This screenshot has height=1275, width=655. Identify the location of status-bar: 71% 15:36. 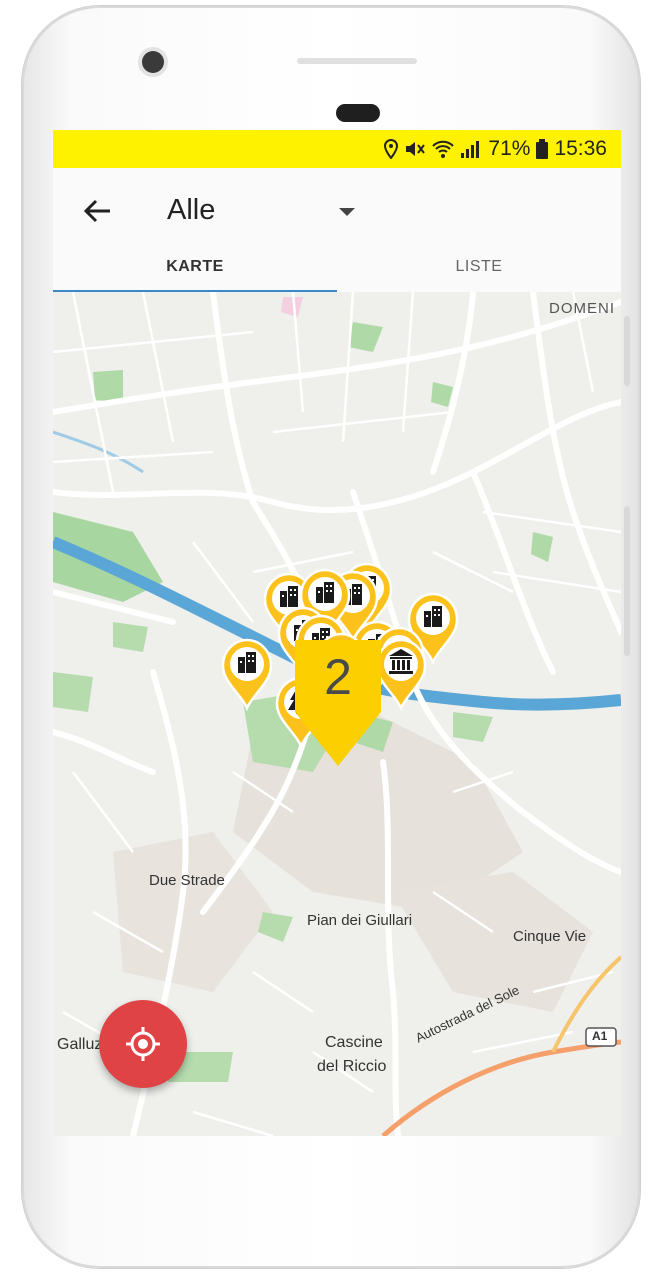
(337, 149).